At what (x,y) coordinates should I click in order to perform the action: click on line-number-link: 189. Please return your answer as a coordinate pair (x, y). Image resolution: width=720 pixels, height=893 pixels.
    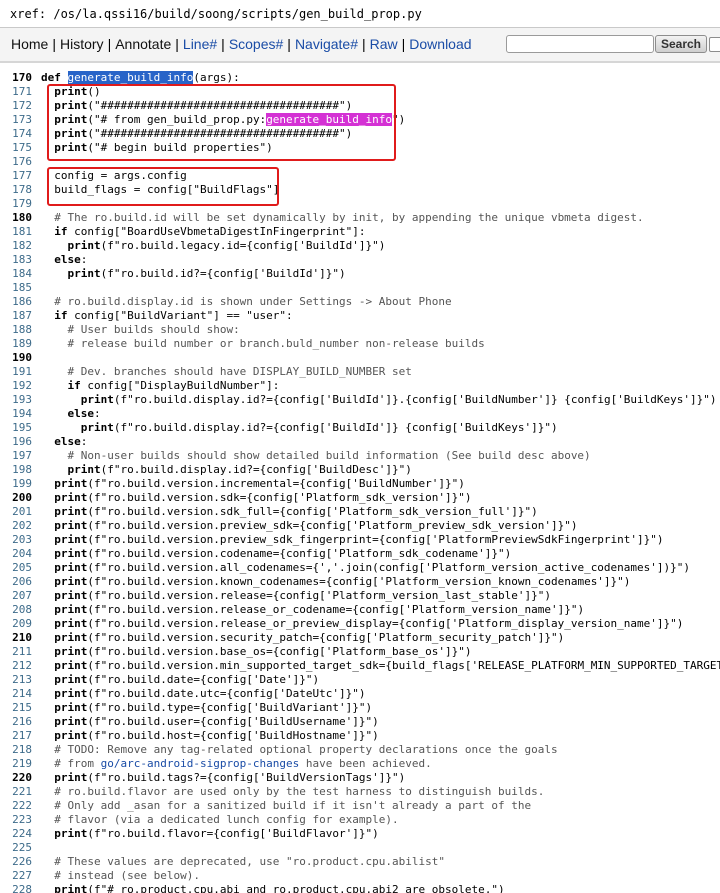
    Looking at the image, I should click on (16, 344).